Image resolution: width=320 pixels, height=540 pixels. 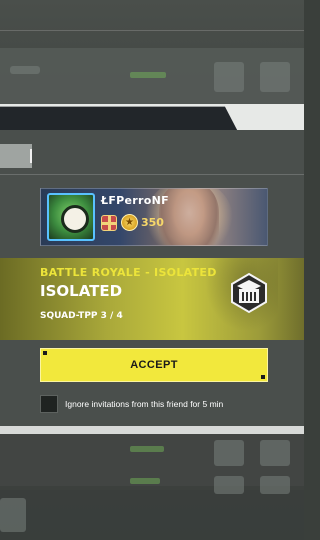 I want to click on friend-banner: ŁFPerroNF ★ 350, so click(x=154, y=217).